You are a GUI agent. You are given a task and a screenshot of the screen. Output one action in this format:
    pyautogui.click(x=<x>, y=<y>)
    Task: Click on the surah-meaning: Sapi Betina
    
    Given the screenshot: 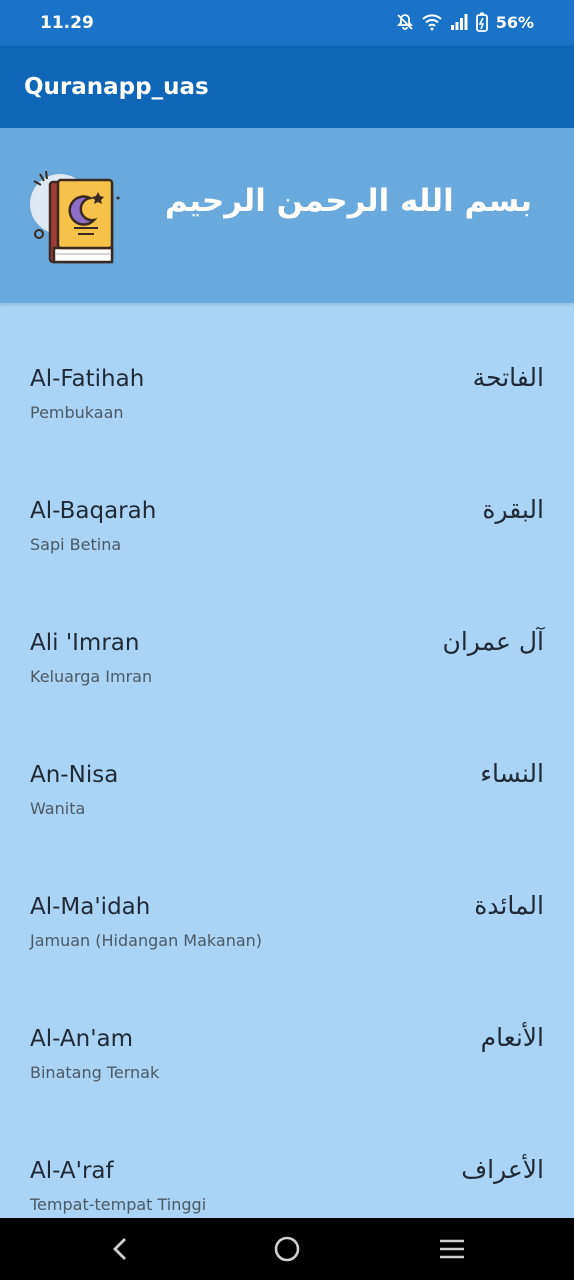 What is the action you would take?
    pyautogui.click(x=76, y=544)
    